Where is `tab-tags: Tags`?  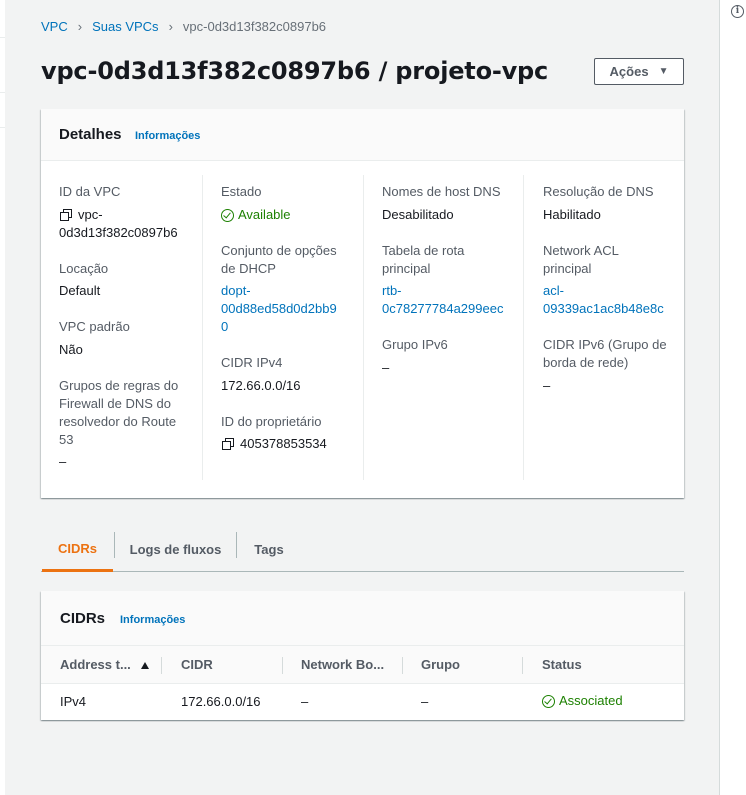 tab-tags: Tags is located at coordinates (269, 549).